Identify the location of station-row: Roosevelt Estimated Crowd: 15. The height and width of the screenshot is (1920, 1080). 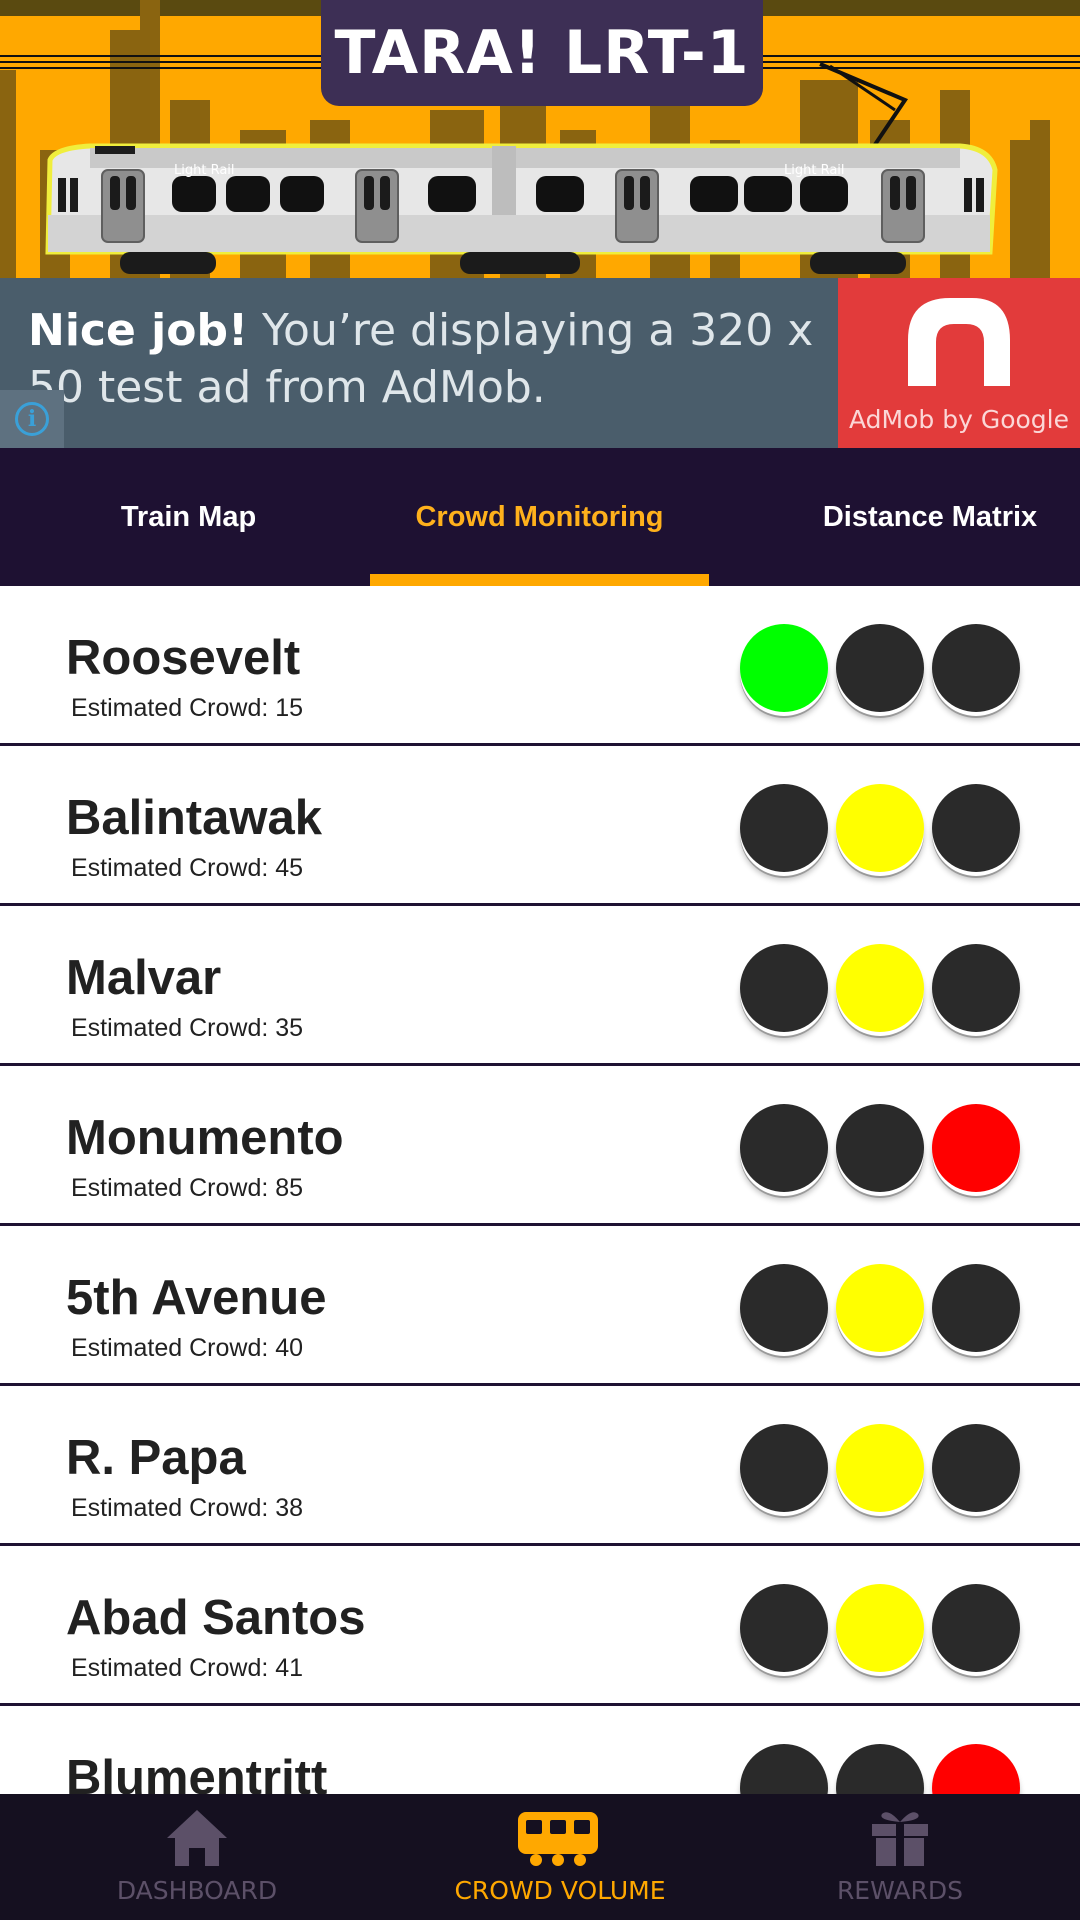
(540, 666).